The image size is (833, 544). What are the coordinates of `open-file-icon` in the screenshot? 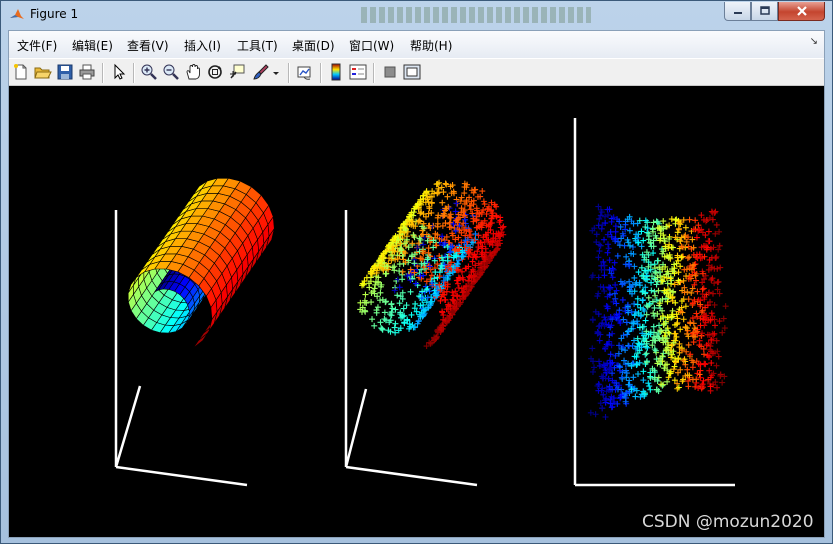 It's located at (43, 72).